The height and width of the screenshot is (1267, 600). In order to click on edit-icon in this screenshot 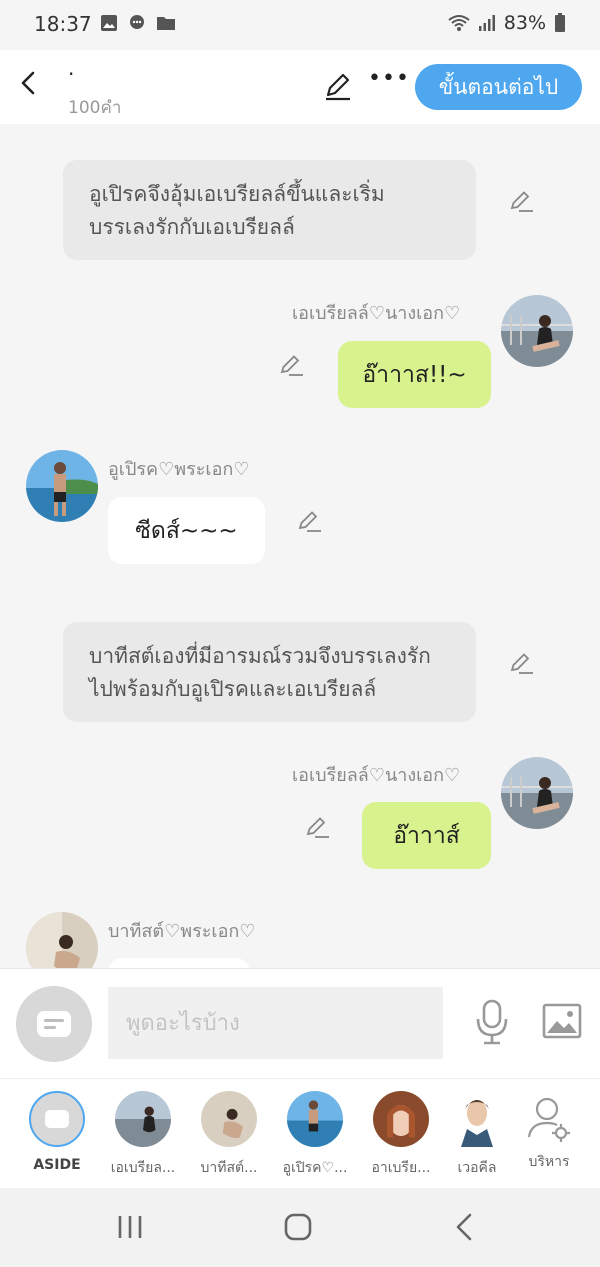, I will do `click(338, 86)`.